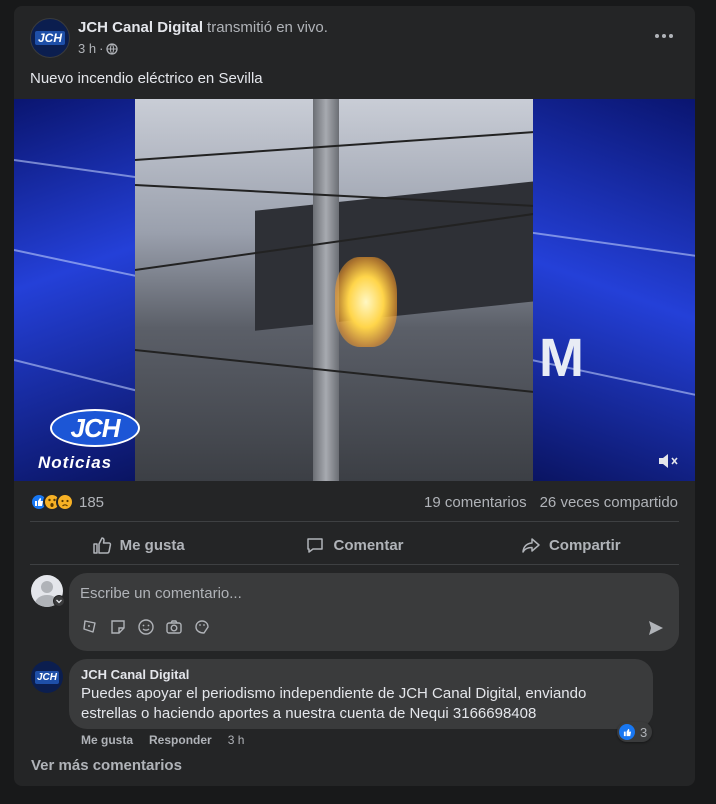  Describe the element at coordinates (118, 627) in the screenshot. I see `sticker-icon` at that location.